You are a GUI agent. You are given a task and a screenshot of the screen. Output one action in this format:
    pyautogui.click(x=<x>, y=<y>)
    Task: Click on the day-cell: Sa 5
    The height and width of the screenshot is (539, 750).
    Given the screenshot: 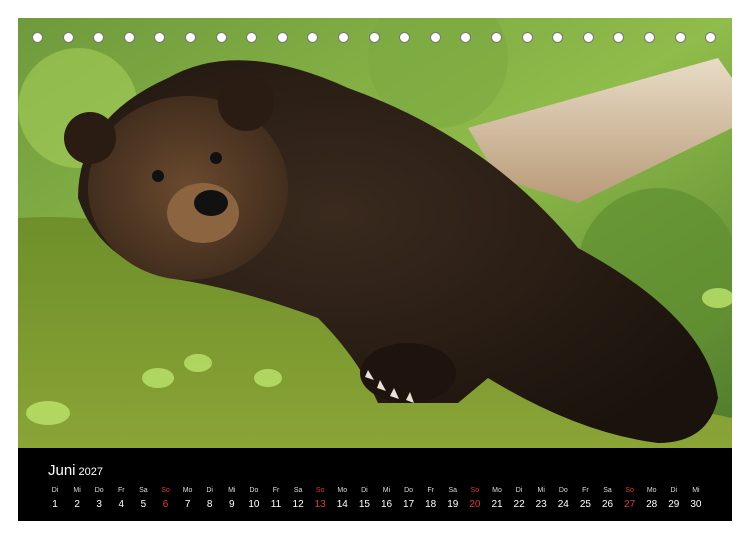 What is the action you would take?
    pyautogui.click(x=143, y=499)
    